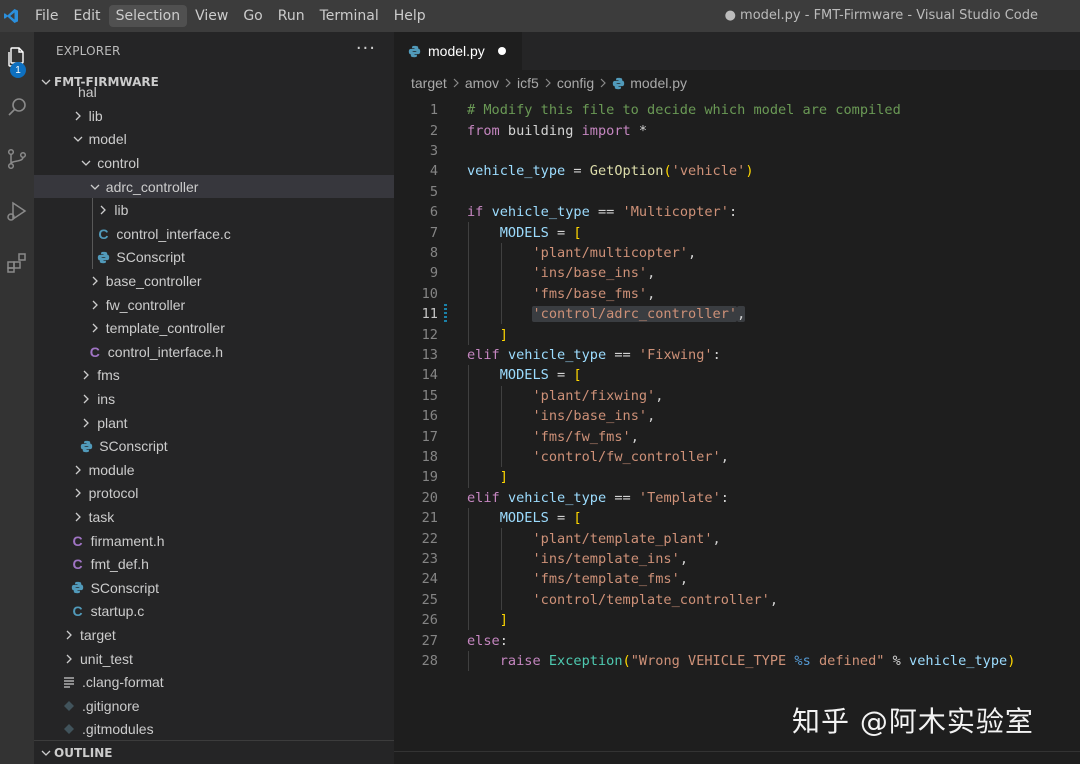 This screenshot has width=1080, height=764. Describe the element at coordinates (101, 516) in the screenshot. I see `tree-item-label: task` at that location.